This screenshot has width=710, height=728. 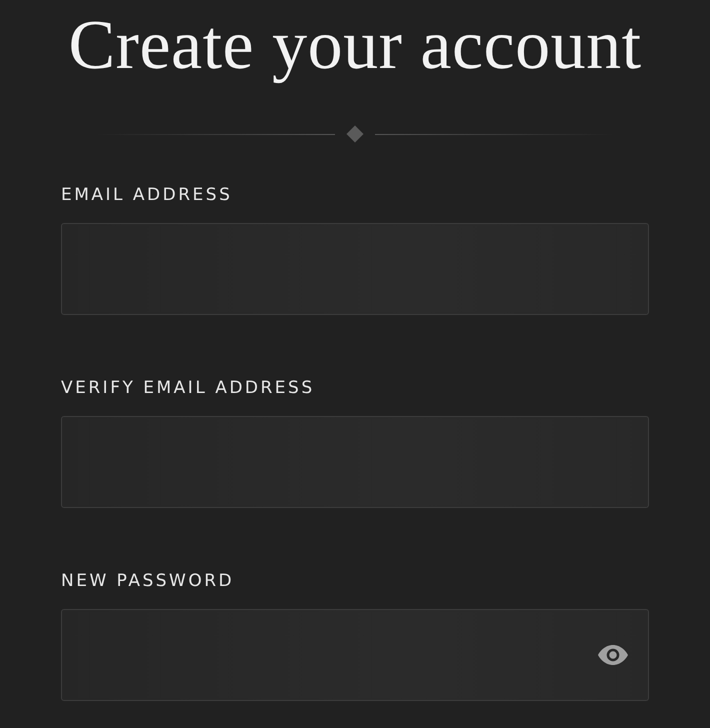 I want to click on field-label: VERIFY EMAIL ADDRESS, so click(x=188, y=388).